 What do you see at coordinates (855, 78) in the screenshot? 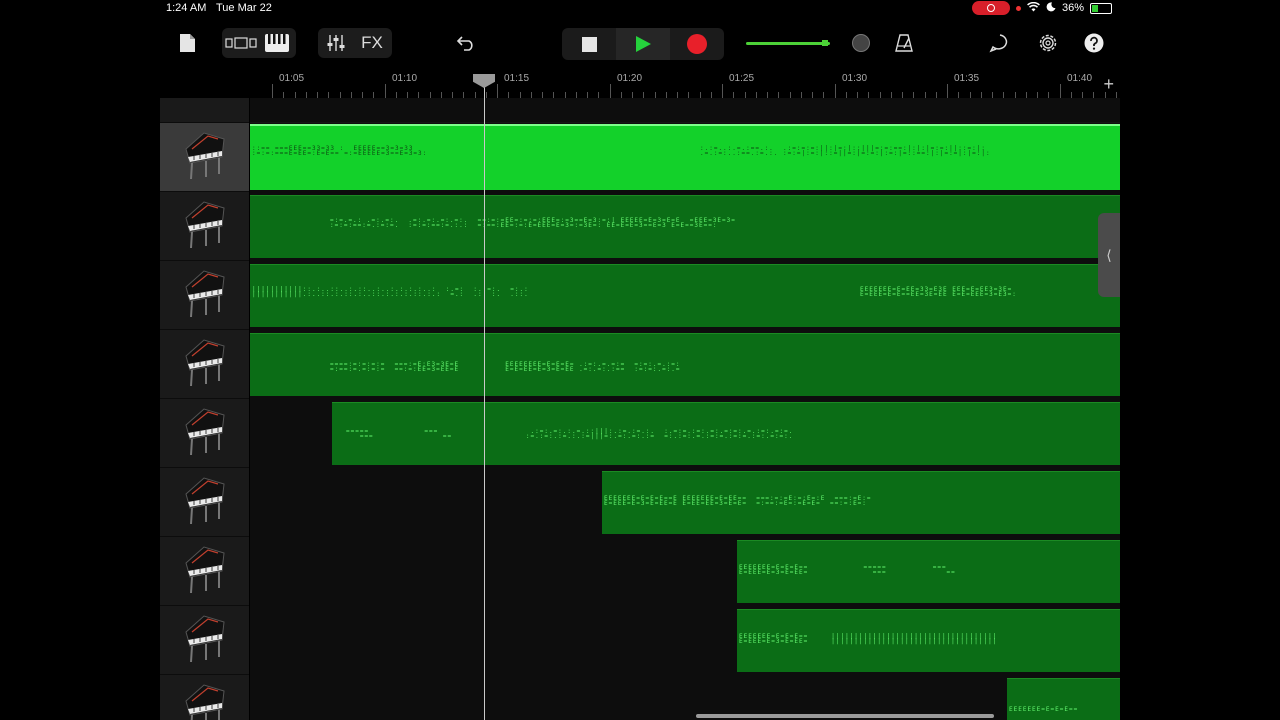
I see `ruler-label: 01:30` at bounding box center [855, 78].